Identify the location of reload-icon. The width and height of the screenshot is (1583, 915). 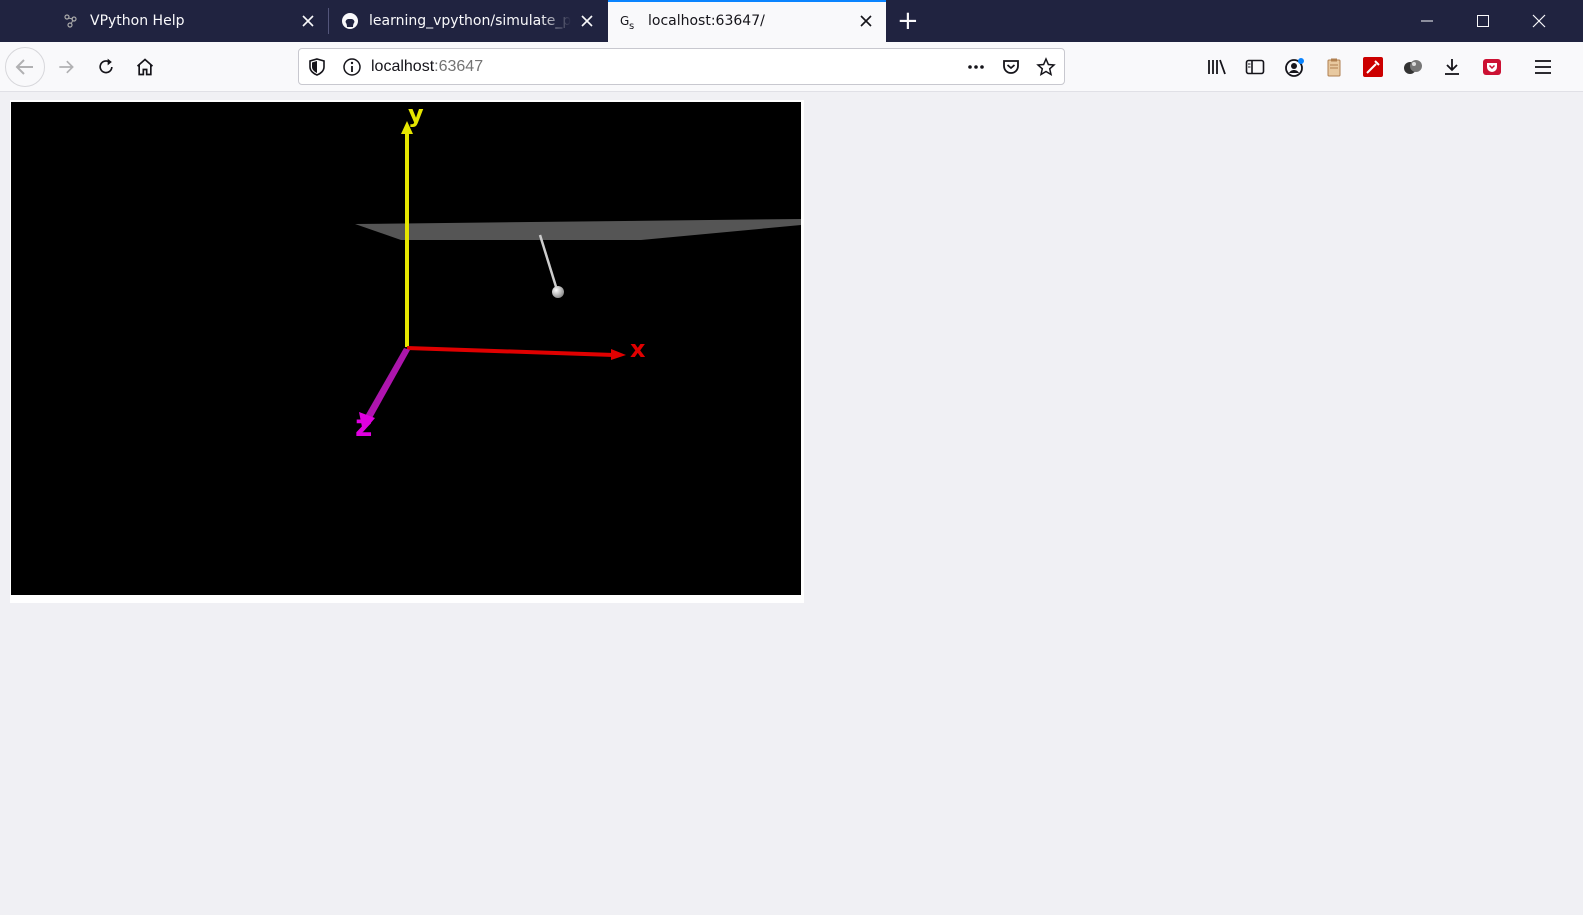
(106, 66).